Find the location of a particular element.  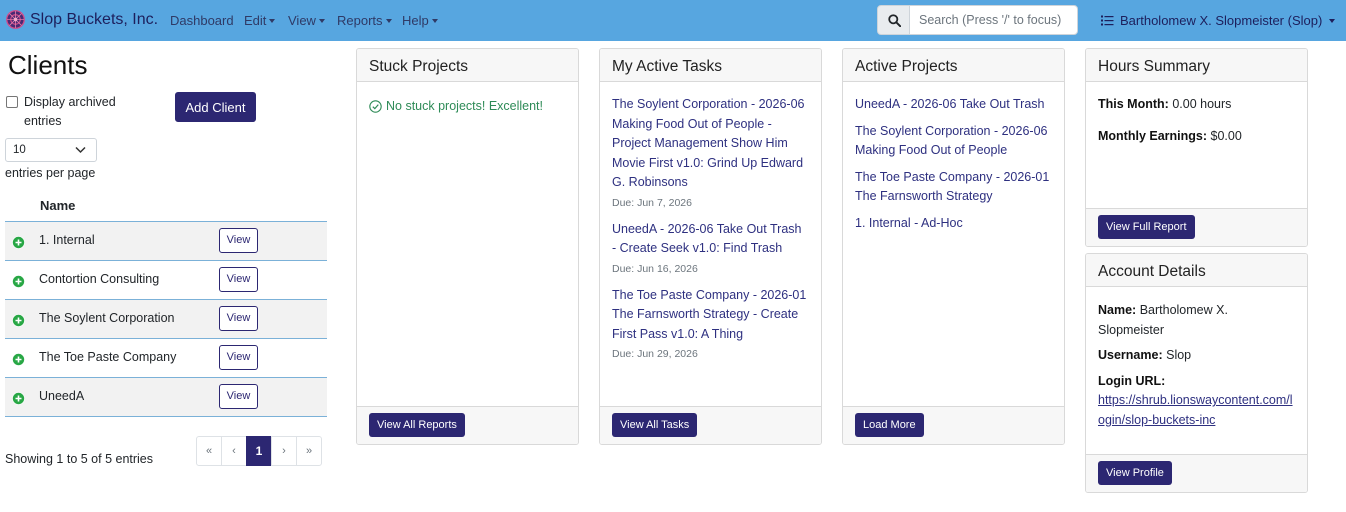

card-footer: View Full Report is located at coordinates (1196, 227).